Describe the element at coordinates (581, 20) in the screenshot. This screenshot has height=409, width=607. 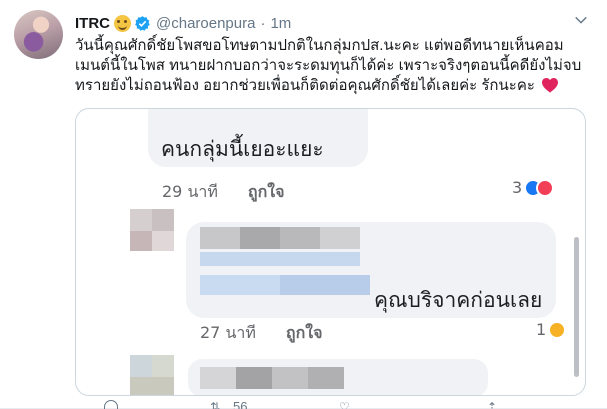
I see `chevron-down-icon` at that location.